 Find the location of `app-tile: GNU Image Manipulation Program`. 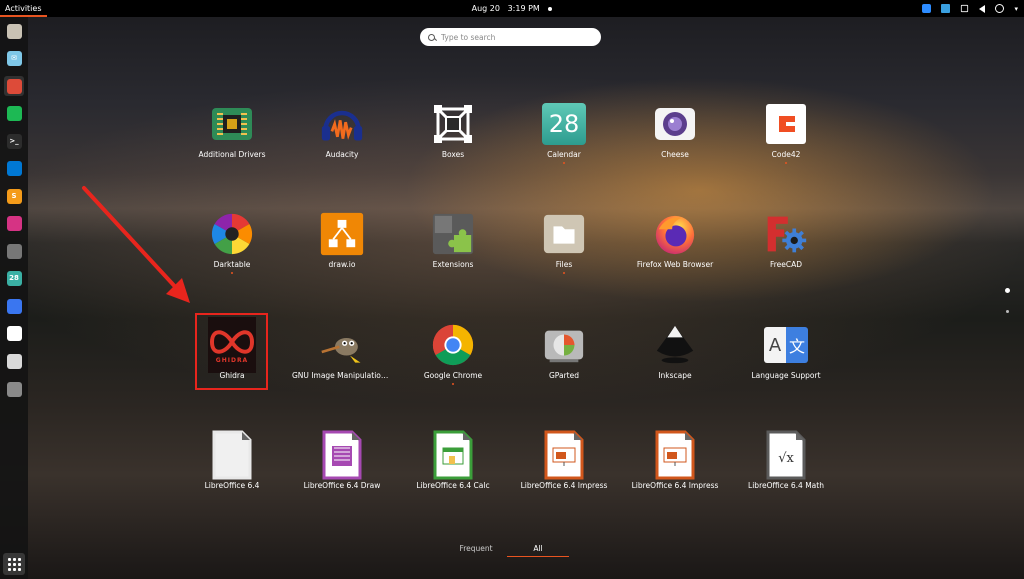

app-tile: GNU Image Manipulation Program is located at coordinates (342, 368).